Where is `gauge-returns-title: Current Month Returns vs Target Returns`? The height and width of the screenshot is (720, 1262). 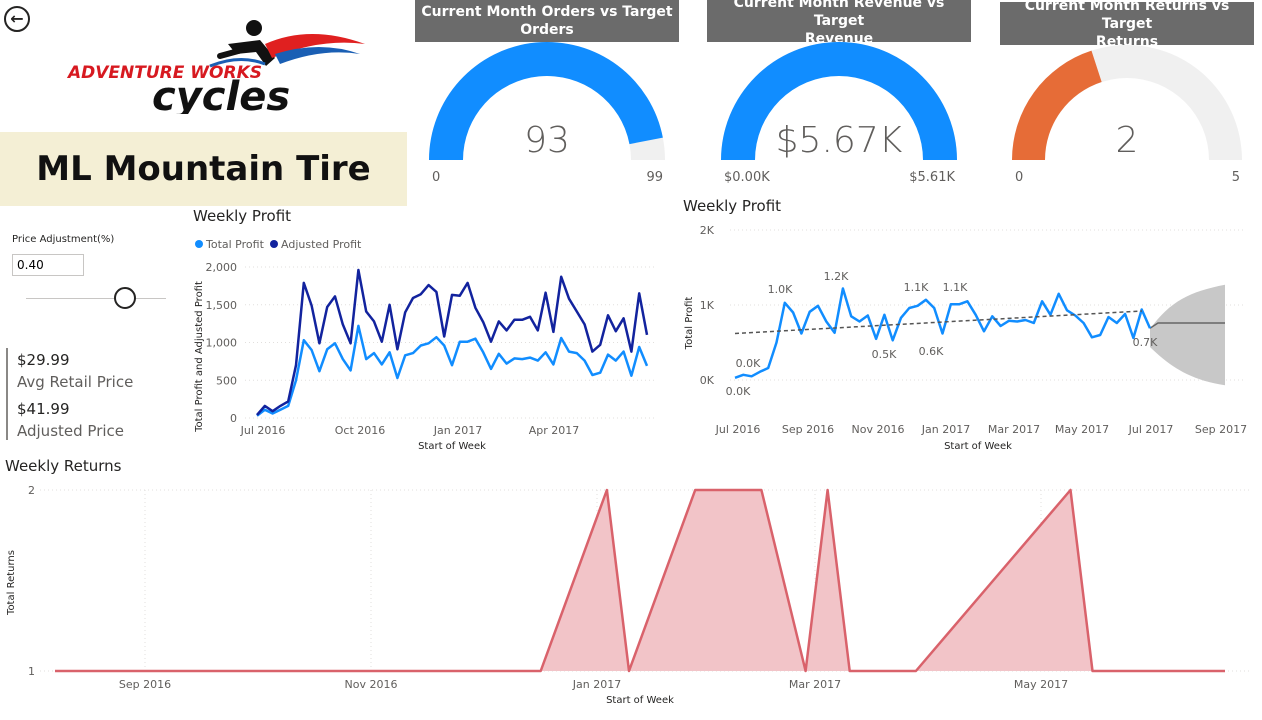
gauge-returns-title: Current Month Returns vs Target Returns is located at coordinates (1127, 25).